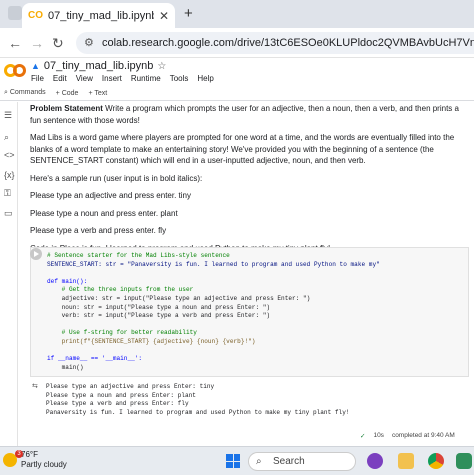  Describe the element at coordinates (101, 15) in the screenshot. I see `tab-title: 07_tiny_mad_lib.ipynb - Colab` at that location.